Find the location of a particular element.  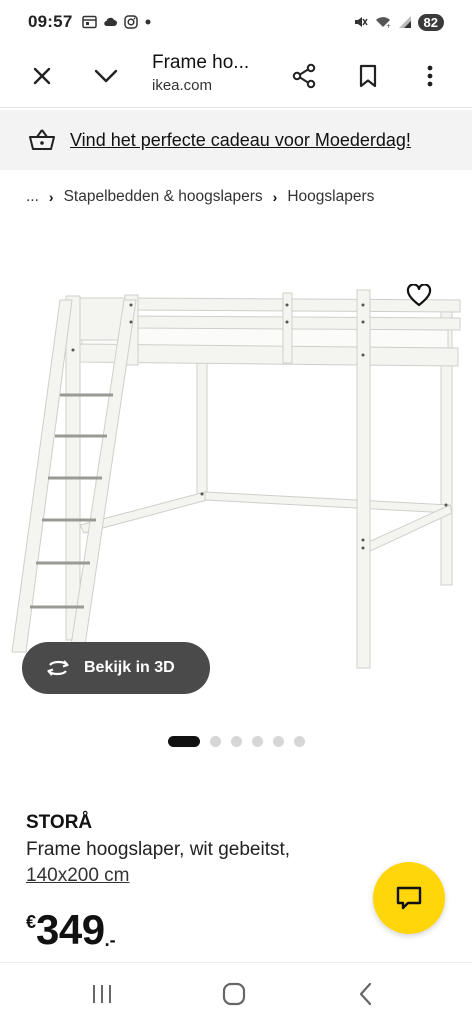

more-menu-button is located at coordinates (430, 76).